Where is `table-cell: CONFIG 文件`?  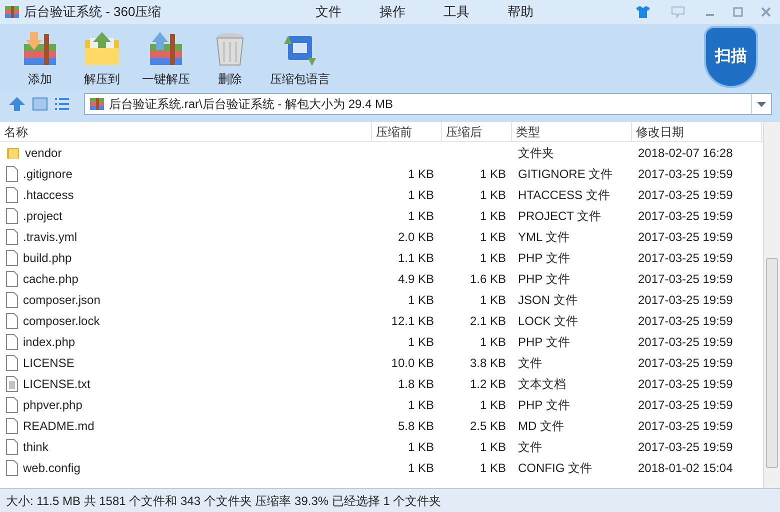
table-cell: CONFIG 文件 is located at coordinates (555, 467).